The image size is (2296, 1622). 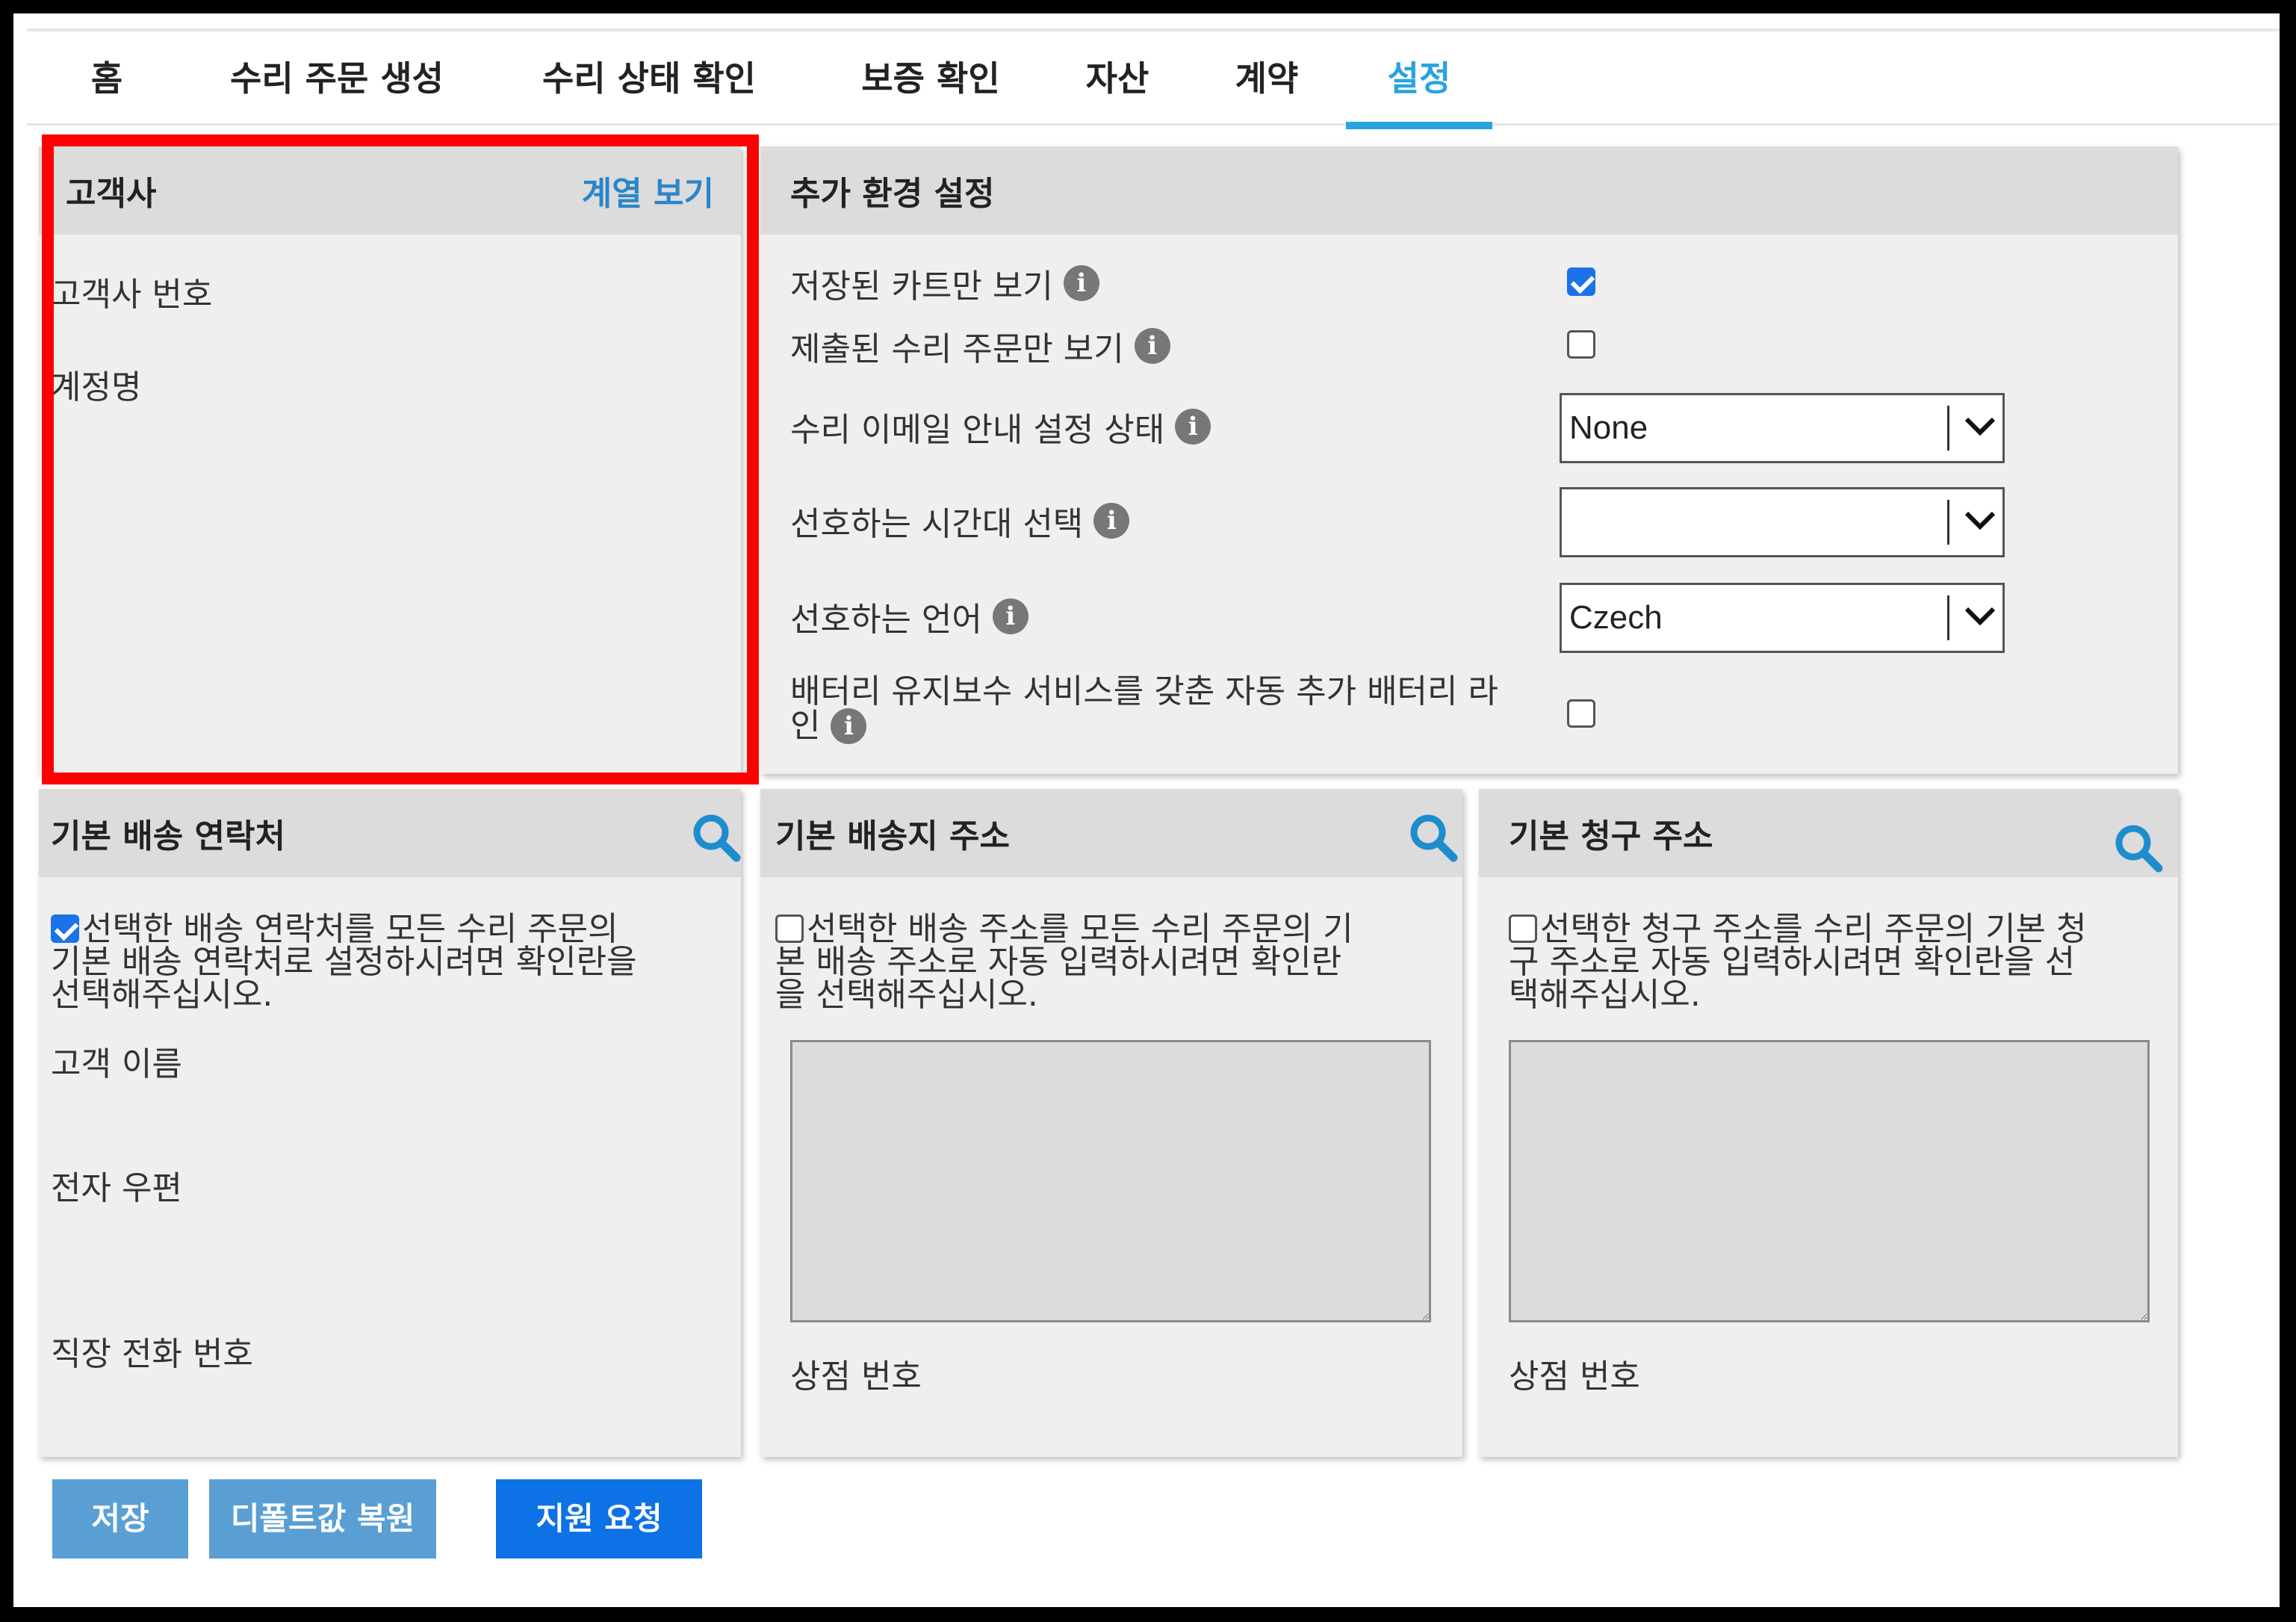 What do you see at coordinates (1828, 833) in the screenshot?
I see `billing-address-header: 기본 청구 주소` at bounding box center [1828, 833].